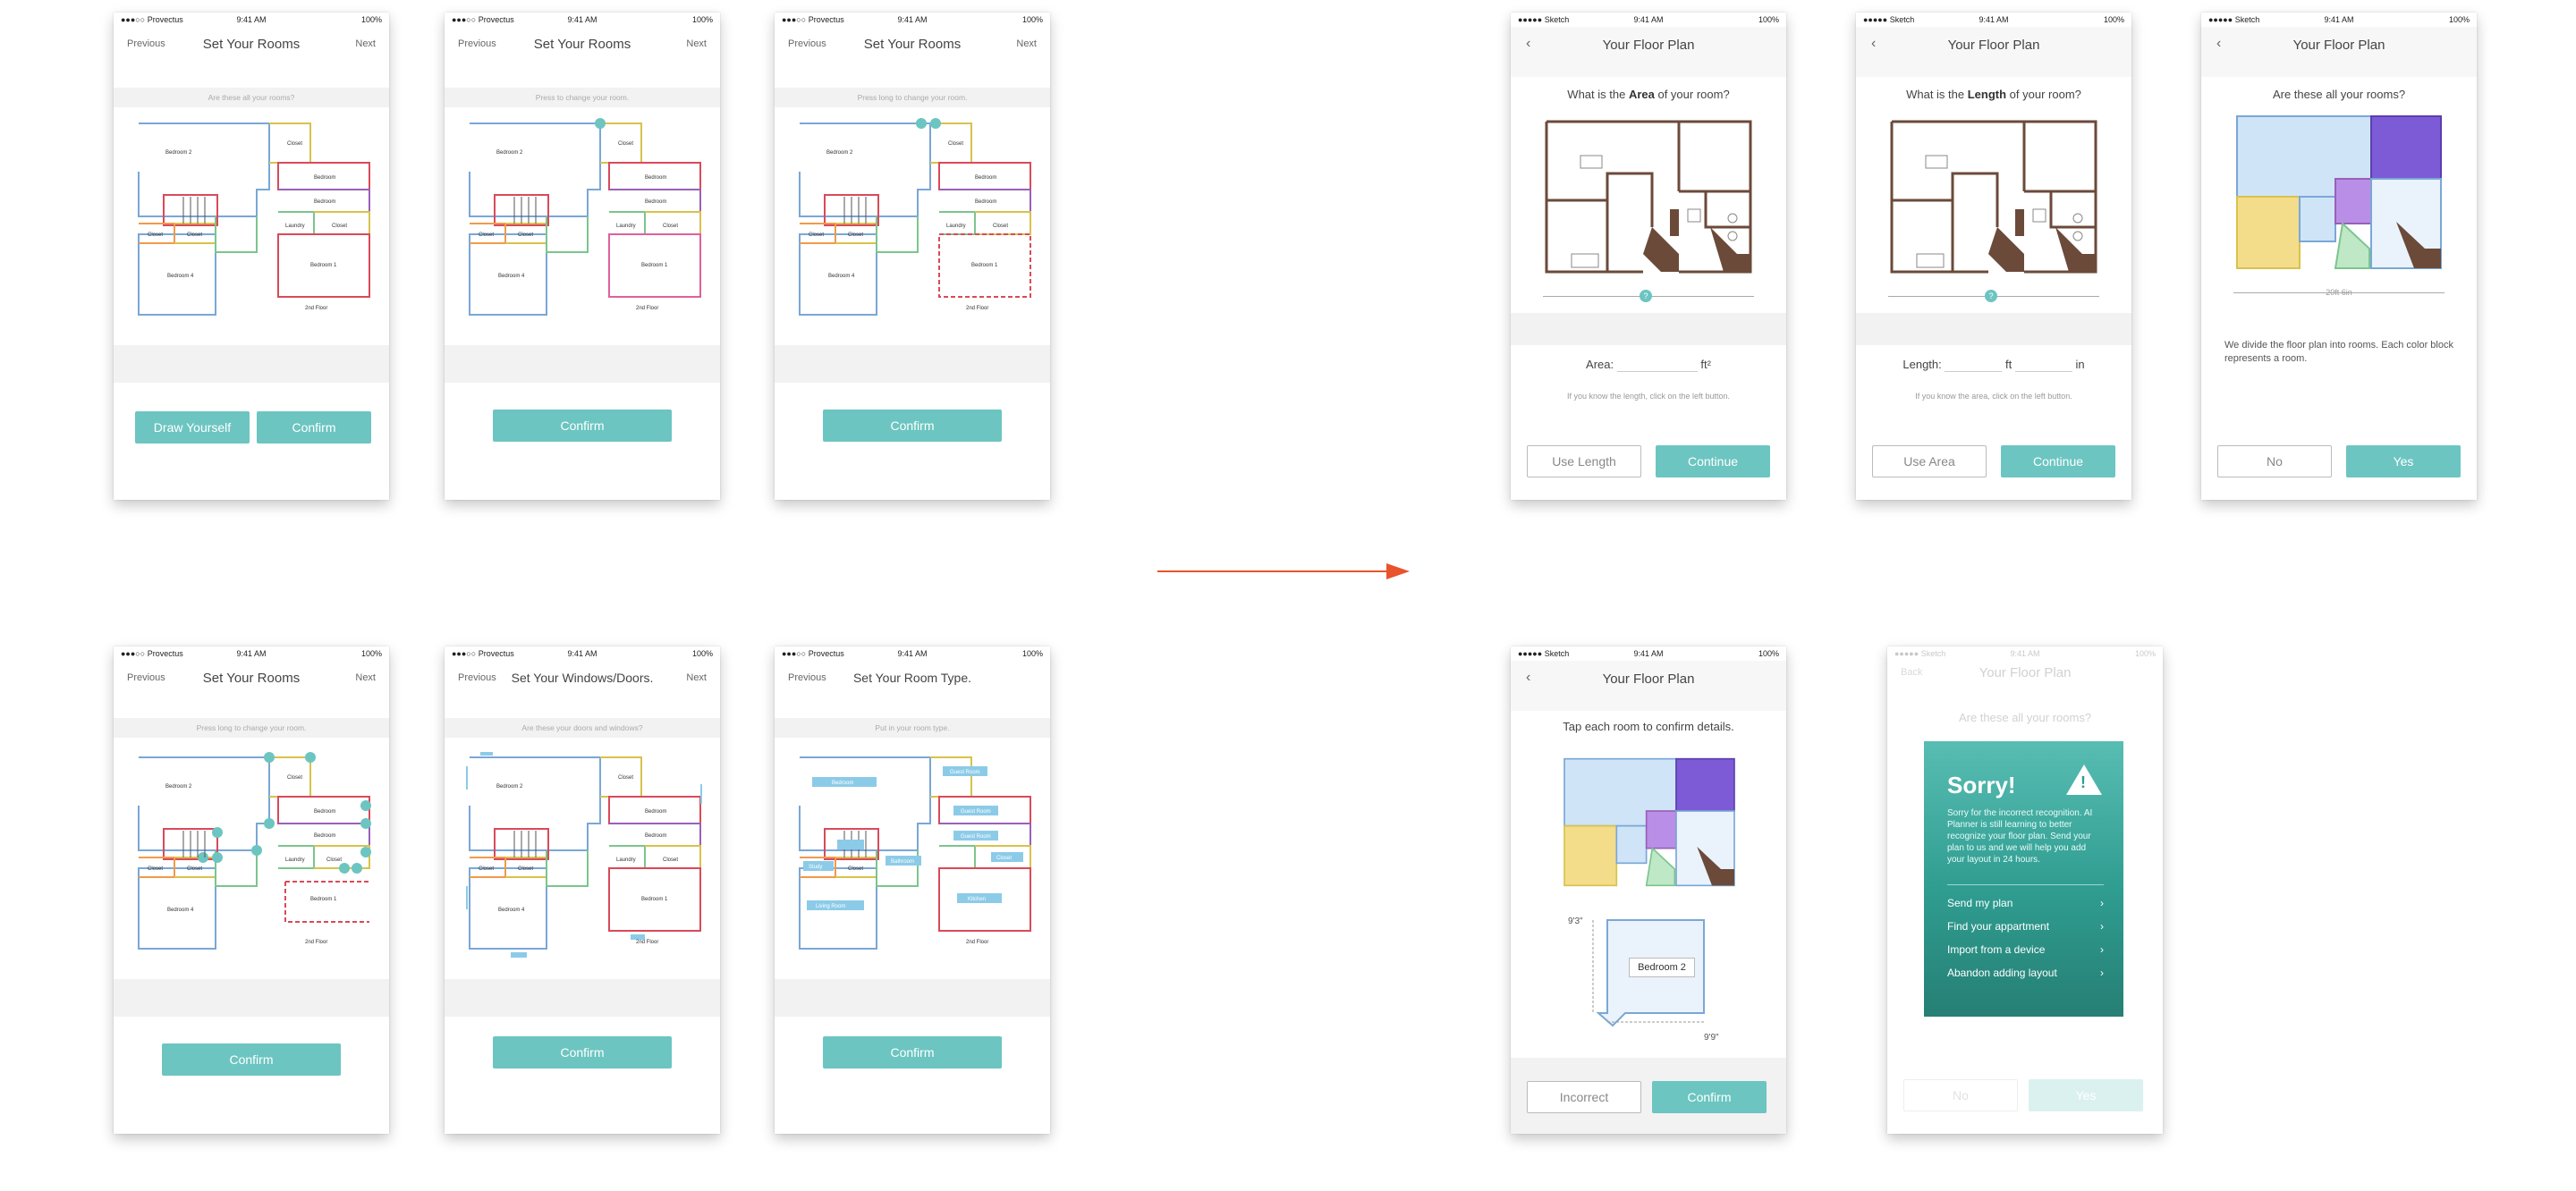  What do you see at coordinates (1004, 858) in the screenshot?
I see `room-type-tag: Closet` at bounding box center [1004, 858].